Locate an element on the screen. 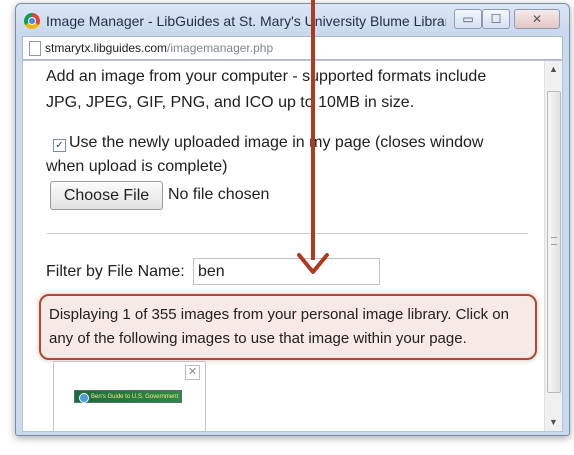 The image size is (574, 455). annotation-arrow is located at coordinates (313, 137).